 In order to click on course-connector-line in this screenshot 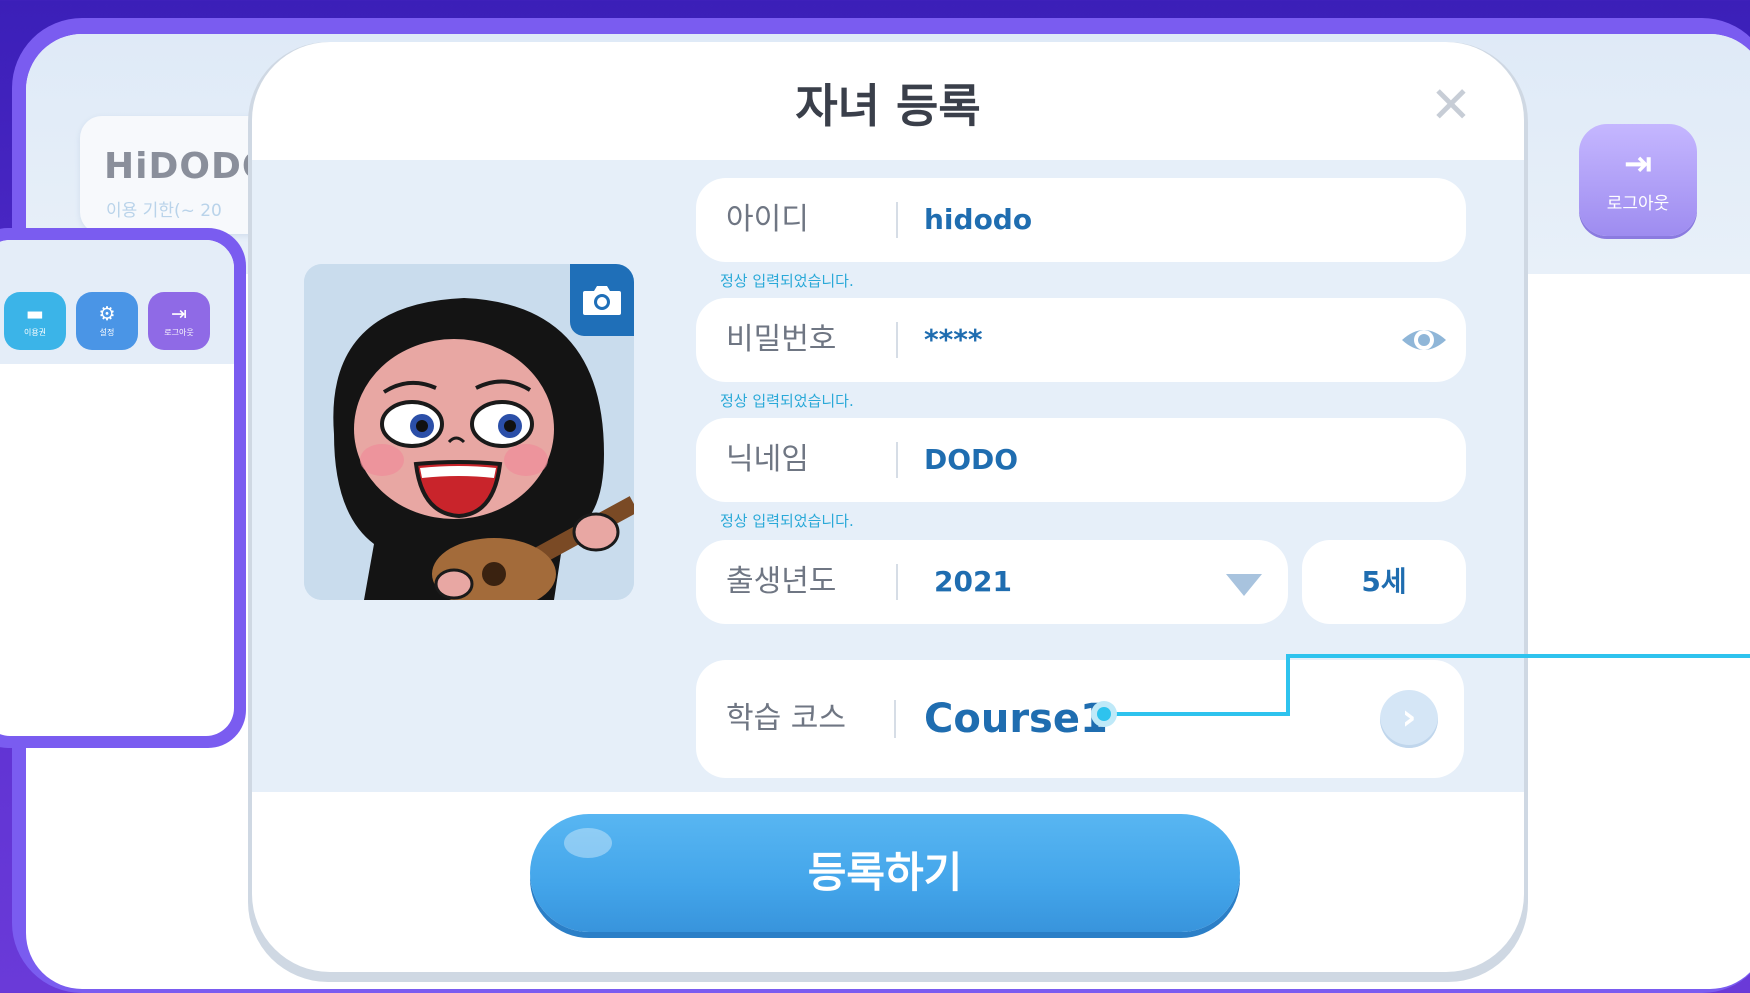, I will do `click(1420, 690)`.